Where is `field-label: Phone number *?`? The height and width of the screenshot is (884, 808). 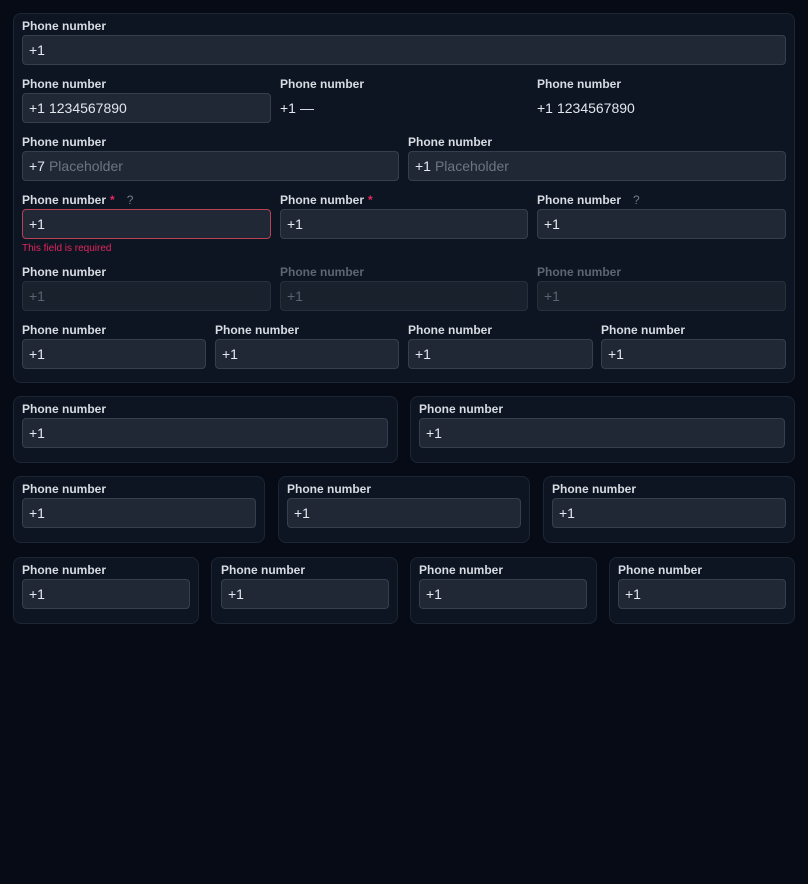 field-label: Phone number *? is located at coordinates (77, 200).